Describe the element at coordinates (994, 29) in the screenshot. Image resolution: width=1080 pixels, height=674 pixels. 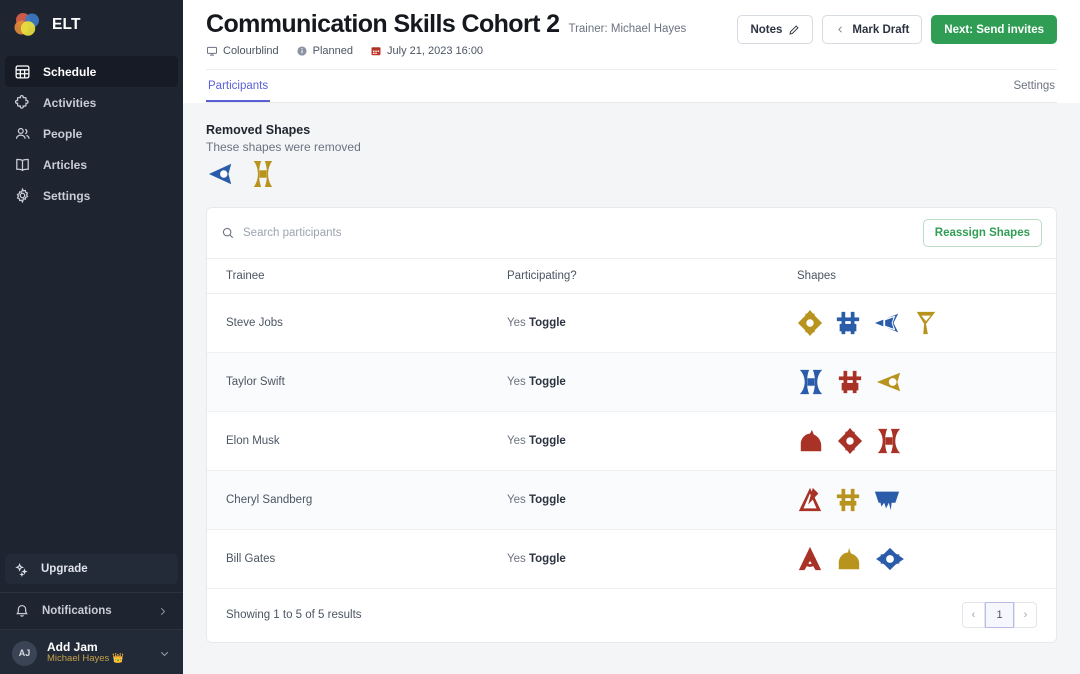
I see `next-send-invites-button: Next: Send invites` at that location.